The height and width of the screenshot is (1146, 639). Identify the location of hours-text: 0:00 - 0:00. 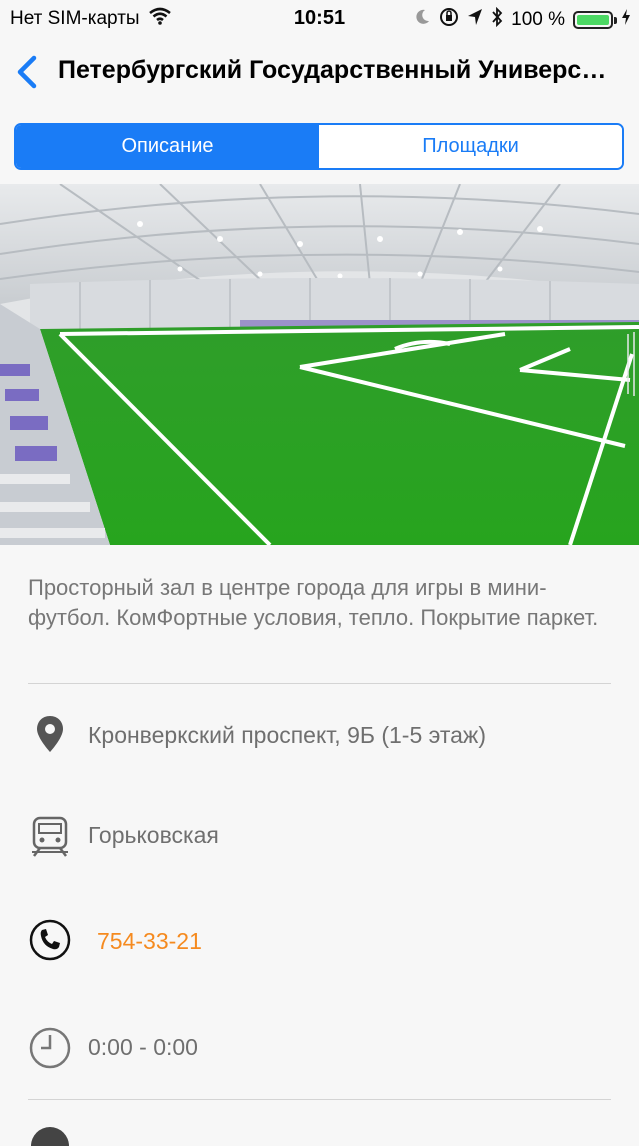
(143, 1047).